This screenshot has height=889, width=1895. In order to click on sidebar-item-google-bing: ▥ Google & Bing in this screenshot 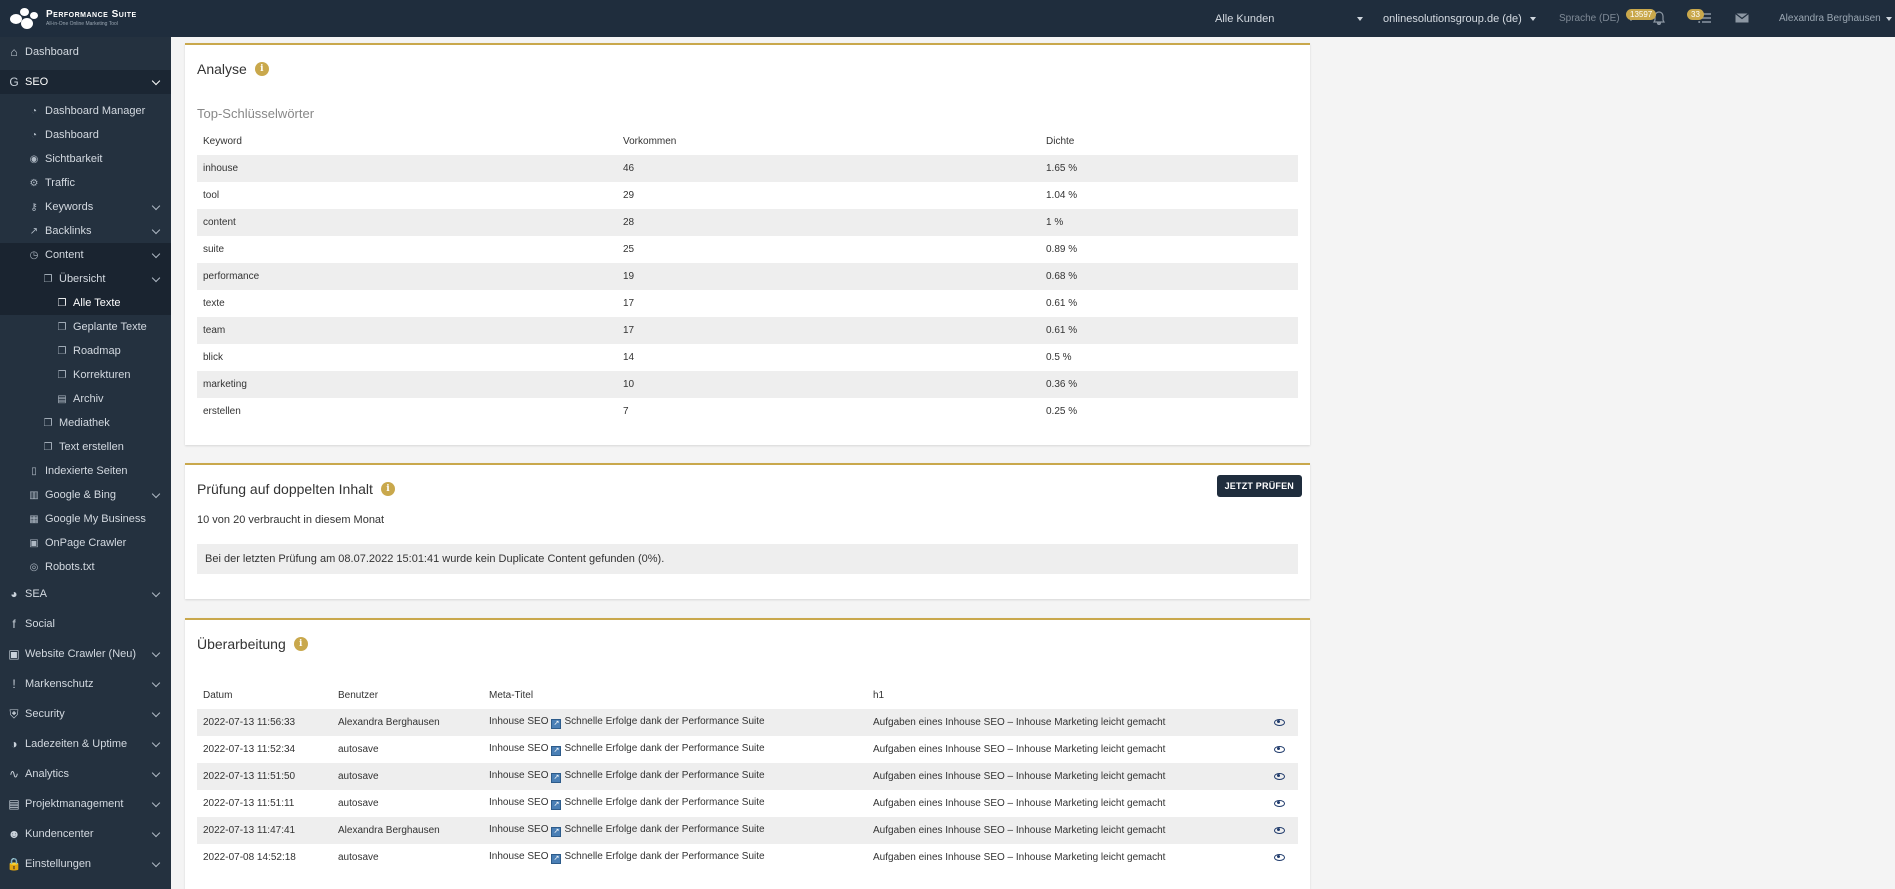, I will do `click(85, 495)`.